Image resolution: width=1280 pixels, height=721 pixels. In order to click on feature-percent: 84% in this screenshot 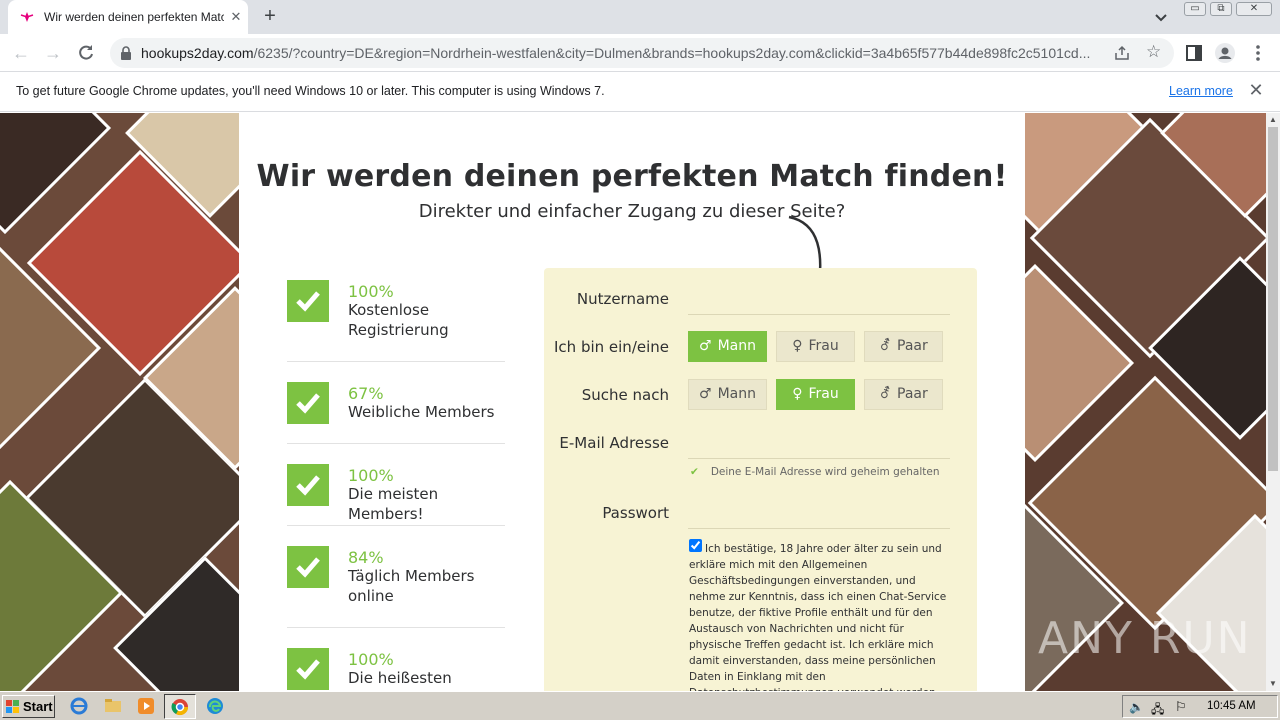, I will do `click(366, 557)`.